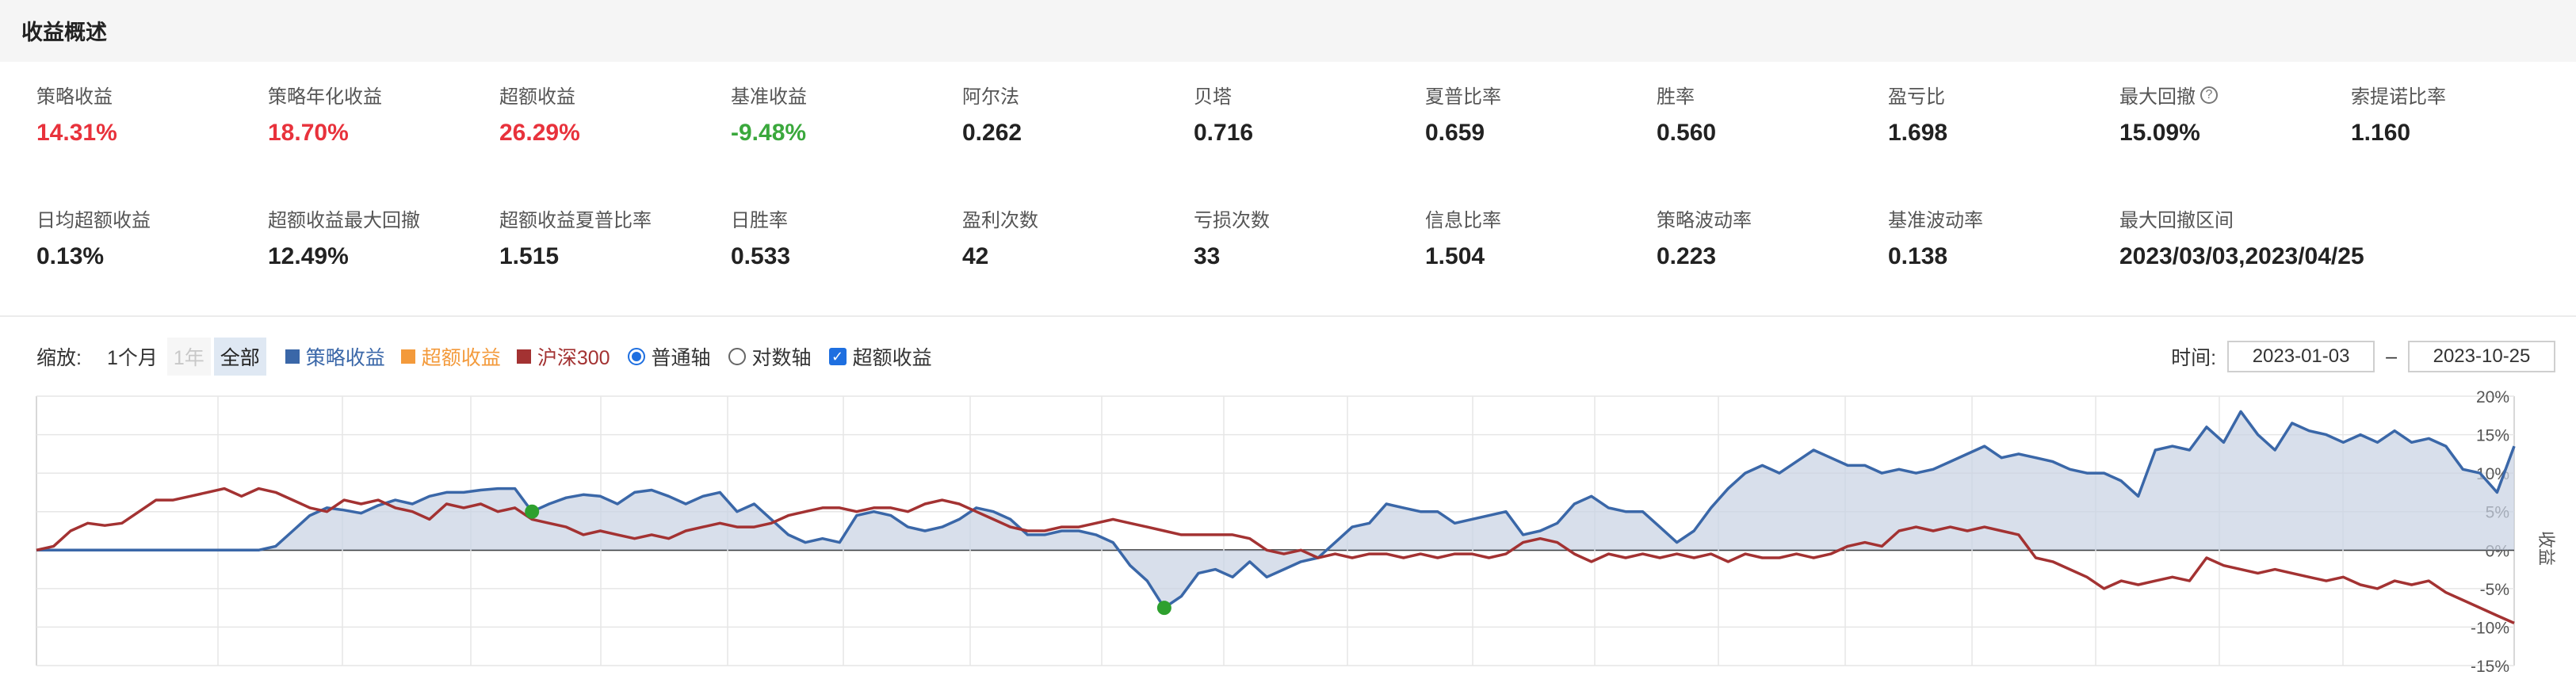 The width and height of the screenshot is (2576, 683). I want to click on y-tick-label: 15%, so click(2492, 436).